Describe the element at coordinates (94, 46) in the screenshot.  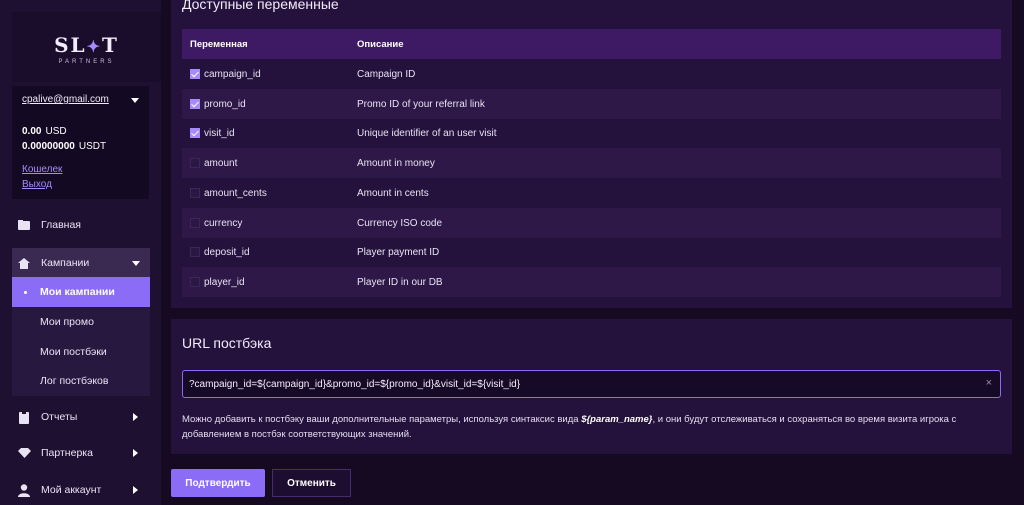
I see `logo-star-icon: ✦` at that location.